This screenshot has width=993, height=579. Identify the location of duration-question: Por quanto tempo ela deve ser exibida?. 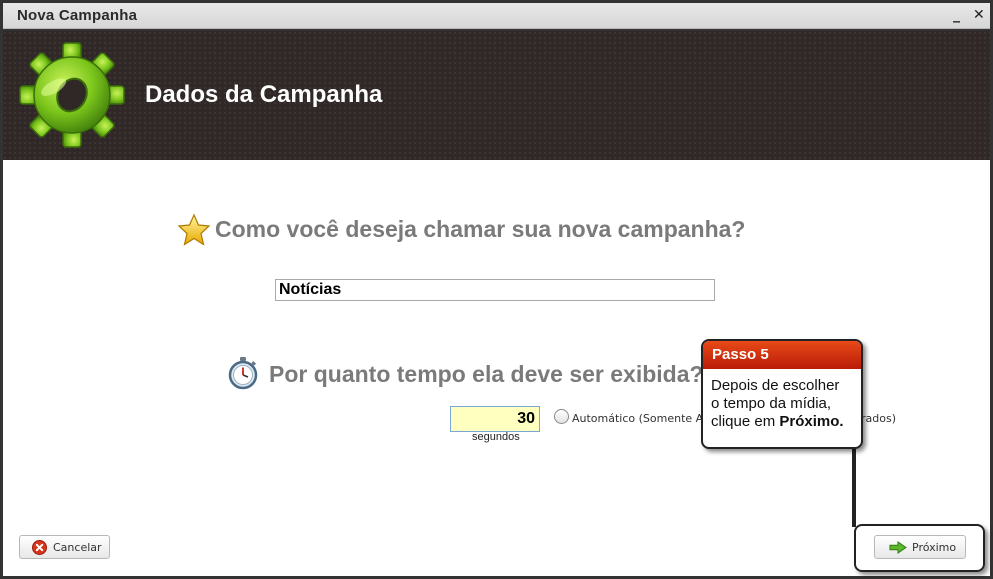
(486, 374).